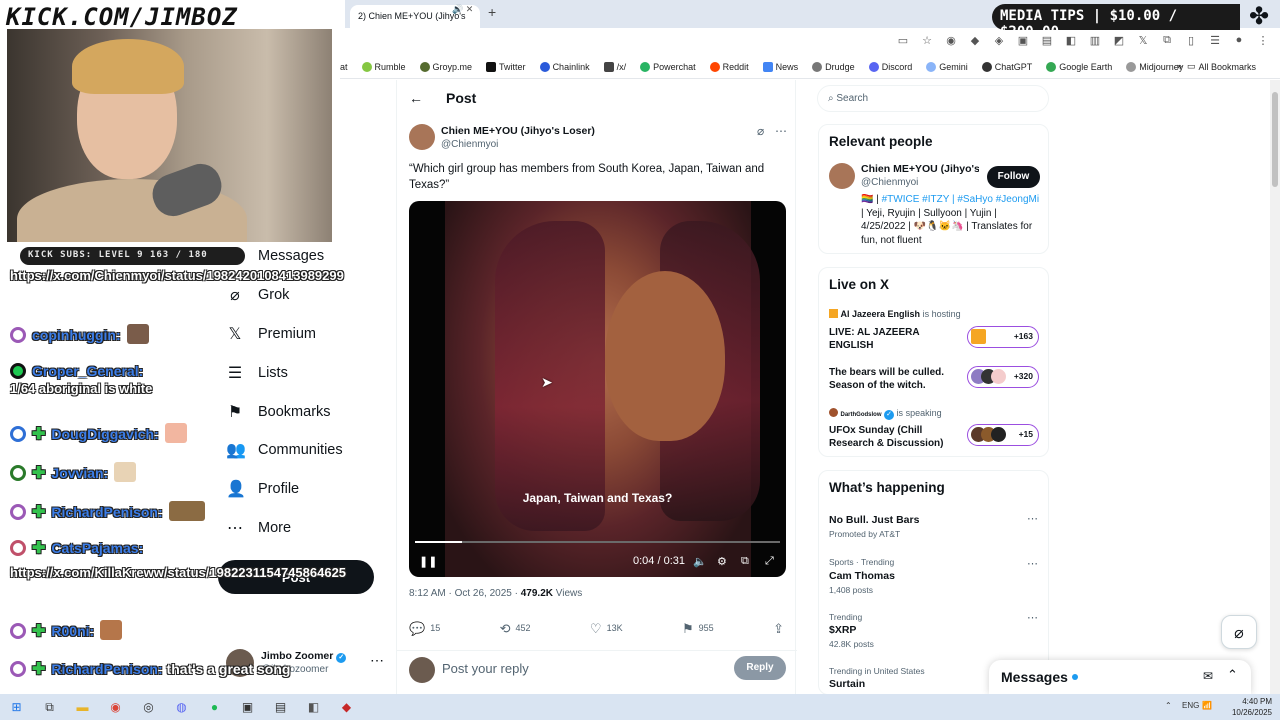 Image resolution: width=1280 pixels, height=720 pixels. Describe the element at coordinates (781, 629) in the screenshot. I see `share-action: ⇪` at that location.